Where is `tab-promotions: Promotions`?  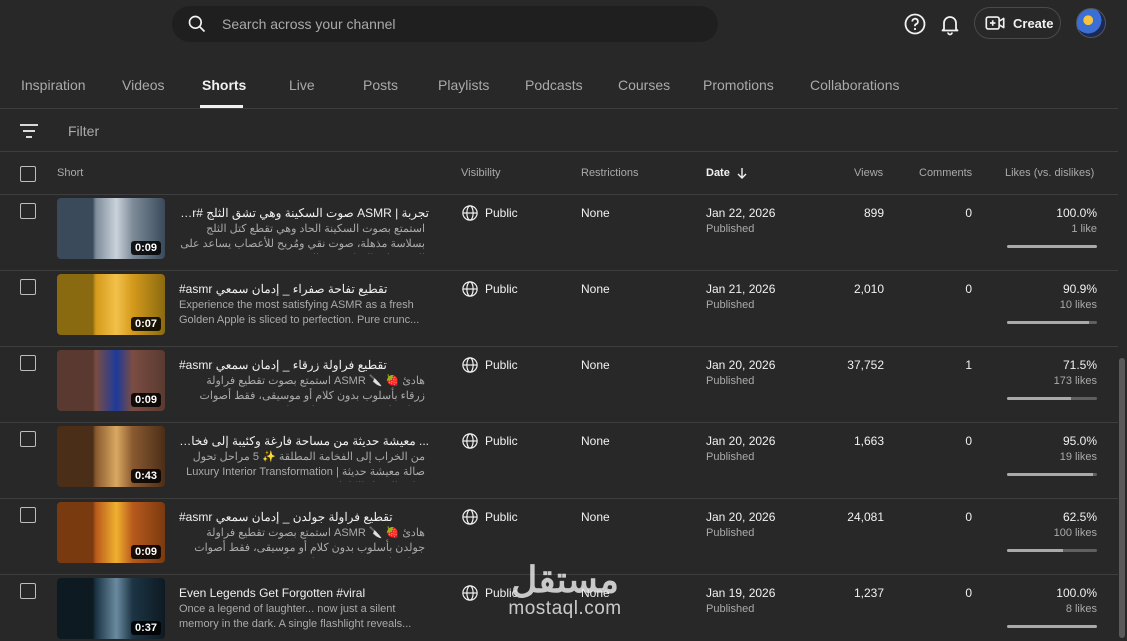 tab-promotions: Promotions is located at coordinates (738, 85).